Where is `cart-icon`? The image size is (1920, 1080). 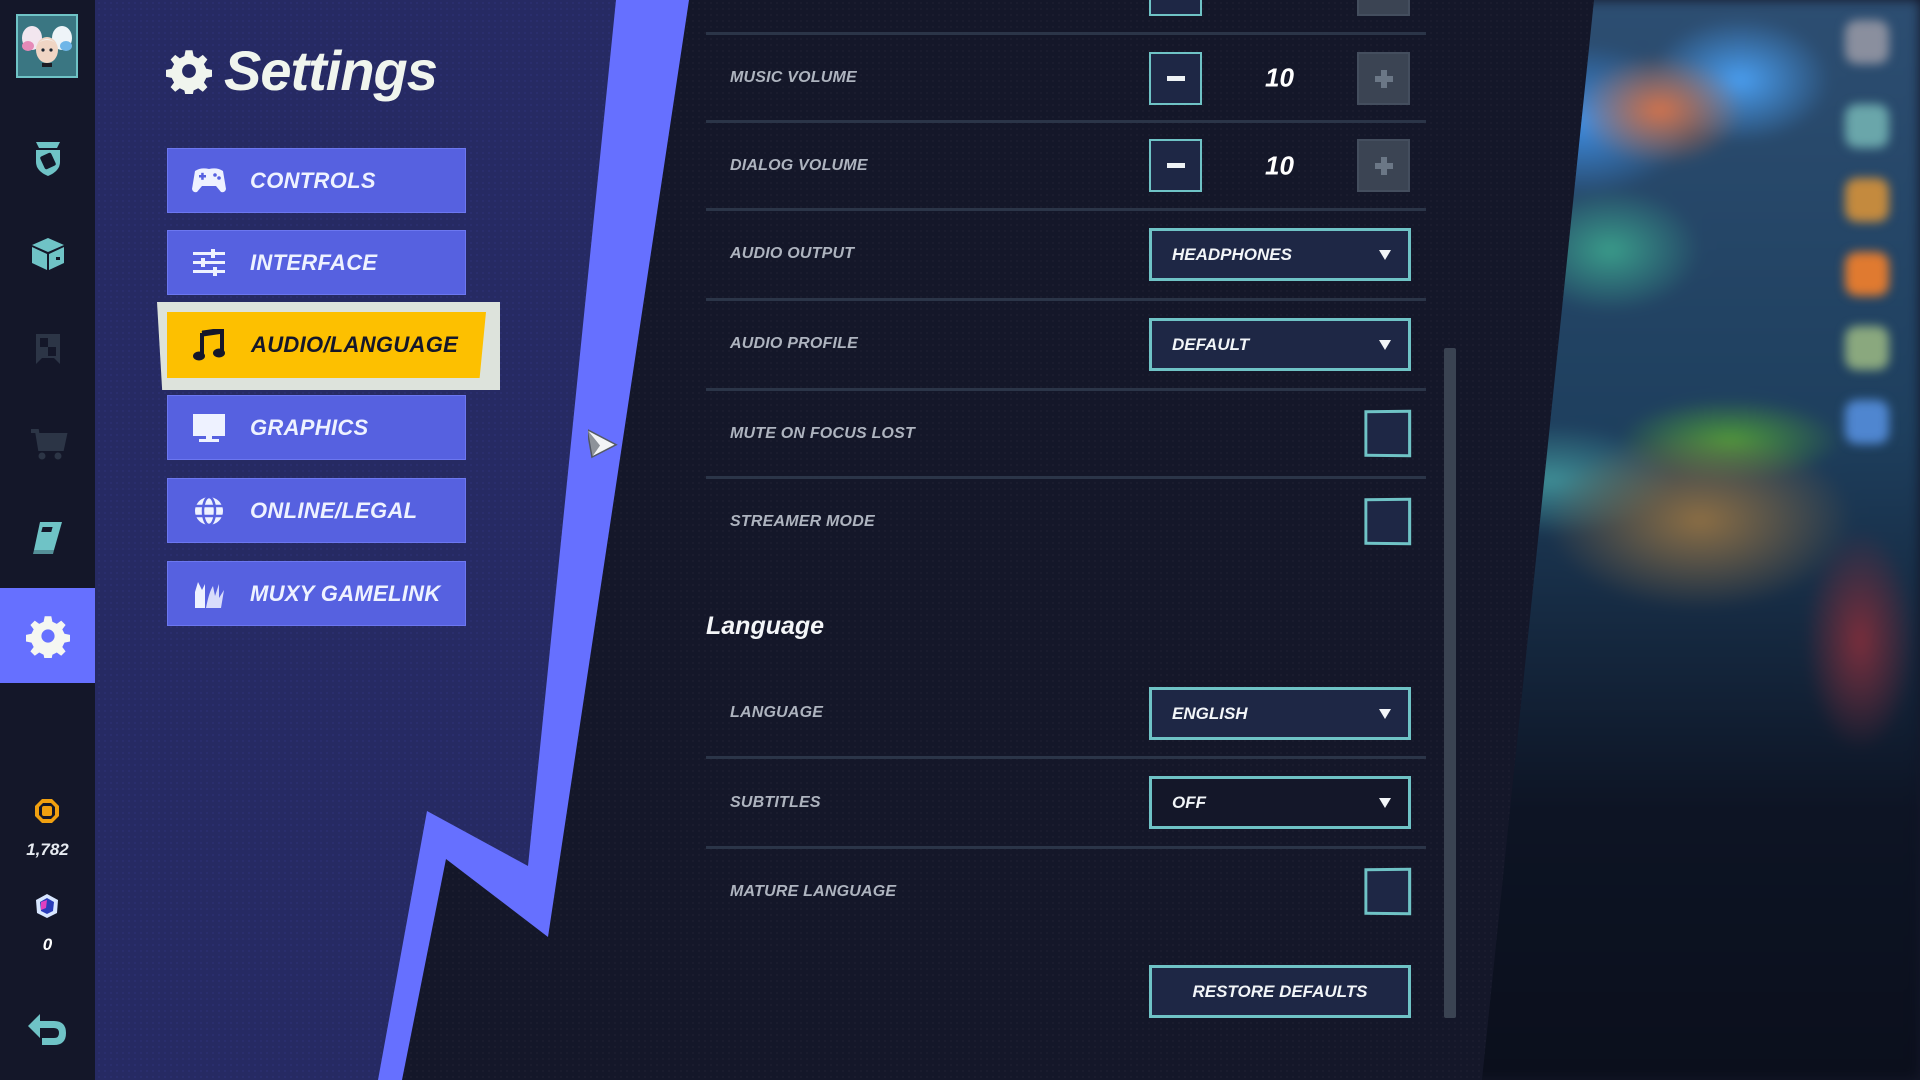
cart-icon is located at coordinates (48, 444).